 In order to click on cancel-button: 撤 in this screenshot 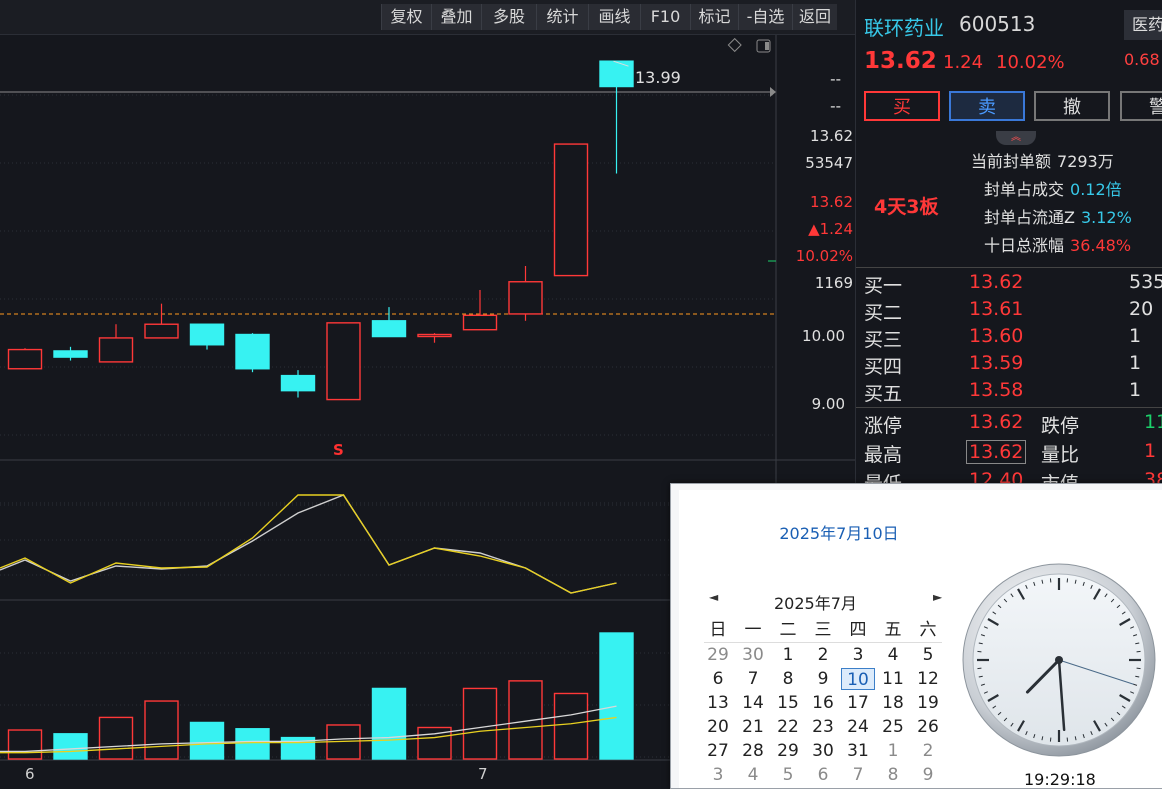, I will do `click(1072, 106)`.